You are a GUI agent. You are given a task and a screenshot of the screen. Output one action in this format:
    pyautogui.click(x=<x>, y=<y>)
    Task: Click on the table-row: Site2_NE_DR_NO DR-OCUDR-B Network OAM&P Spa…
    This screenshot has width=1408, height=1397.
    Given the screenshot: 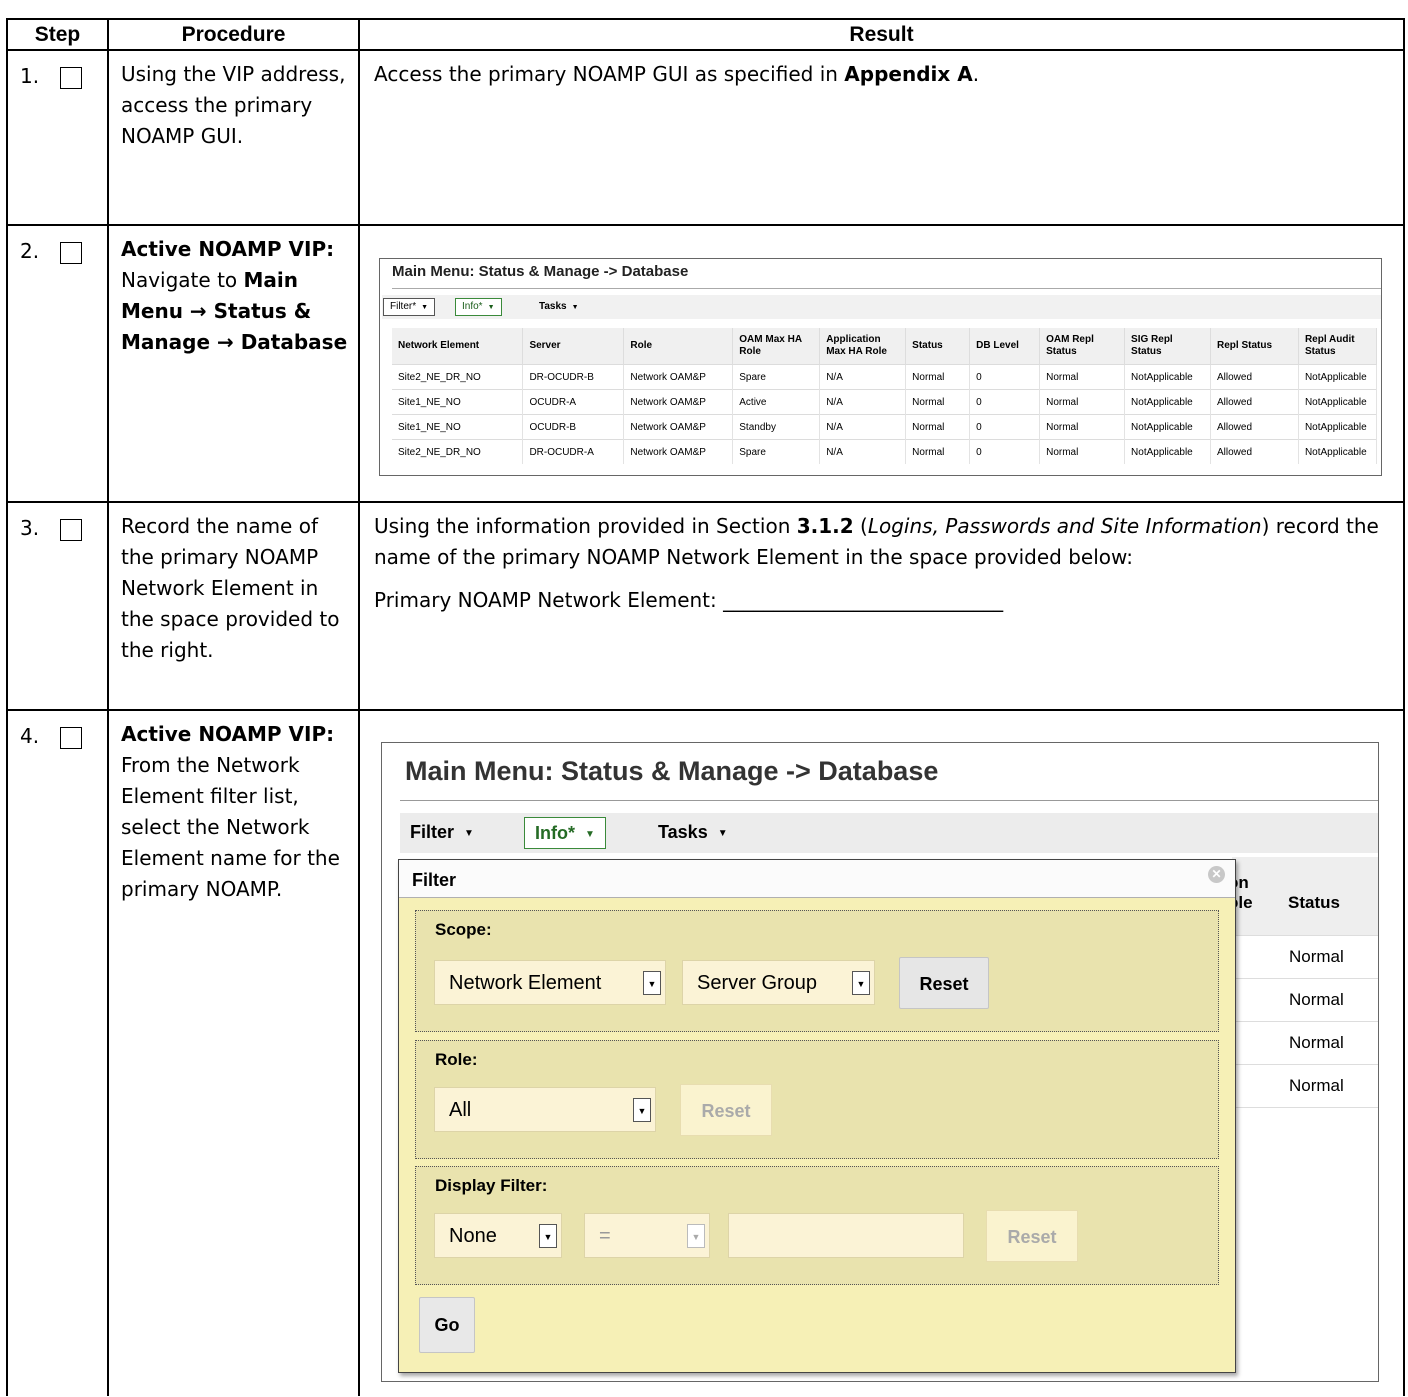 What is the action you would take?
    pyautogui.click(x=885, y=377)
    